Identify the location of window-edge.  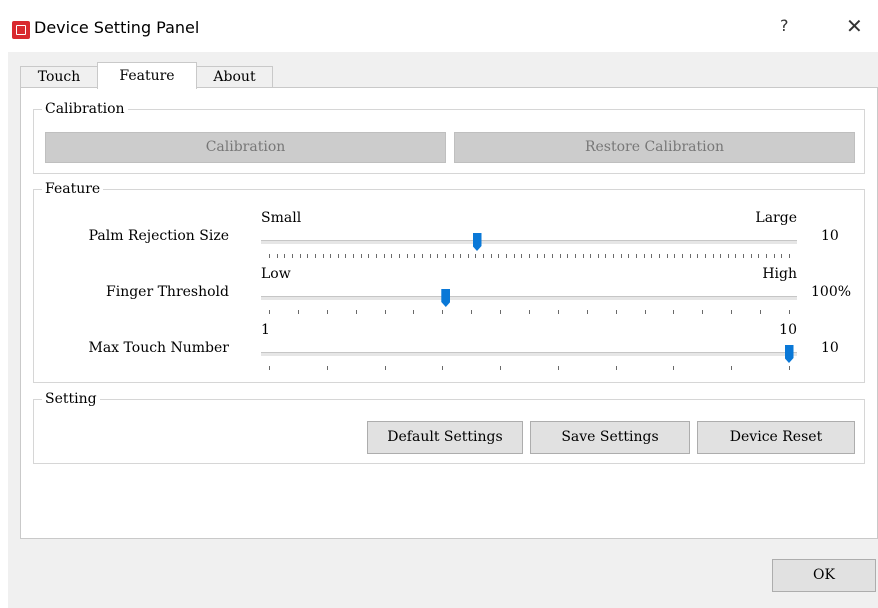
(4, 330).